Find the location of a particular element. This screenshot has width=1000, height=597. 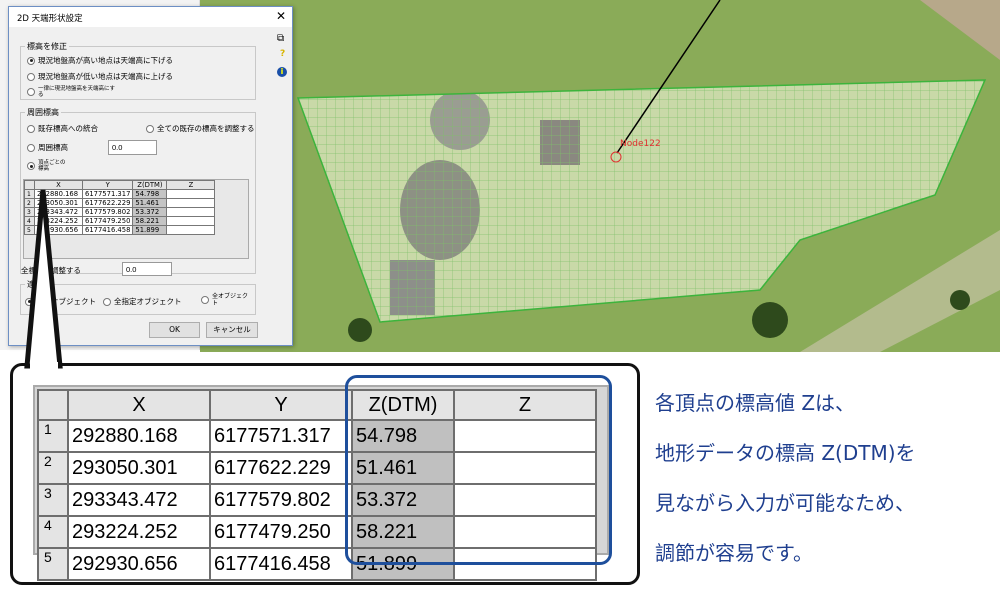

row-number: 1 is located at coordinates (53, 436).